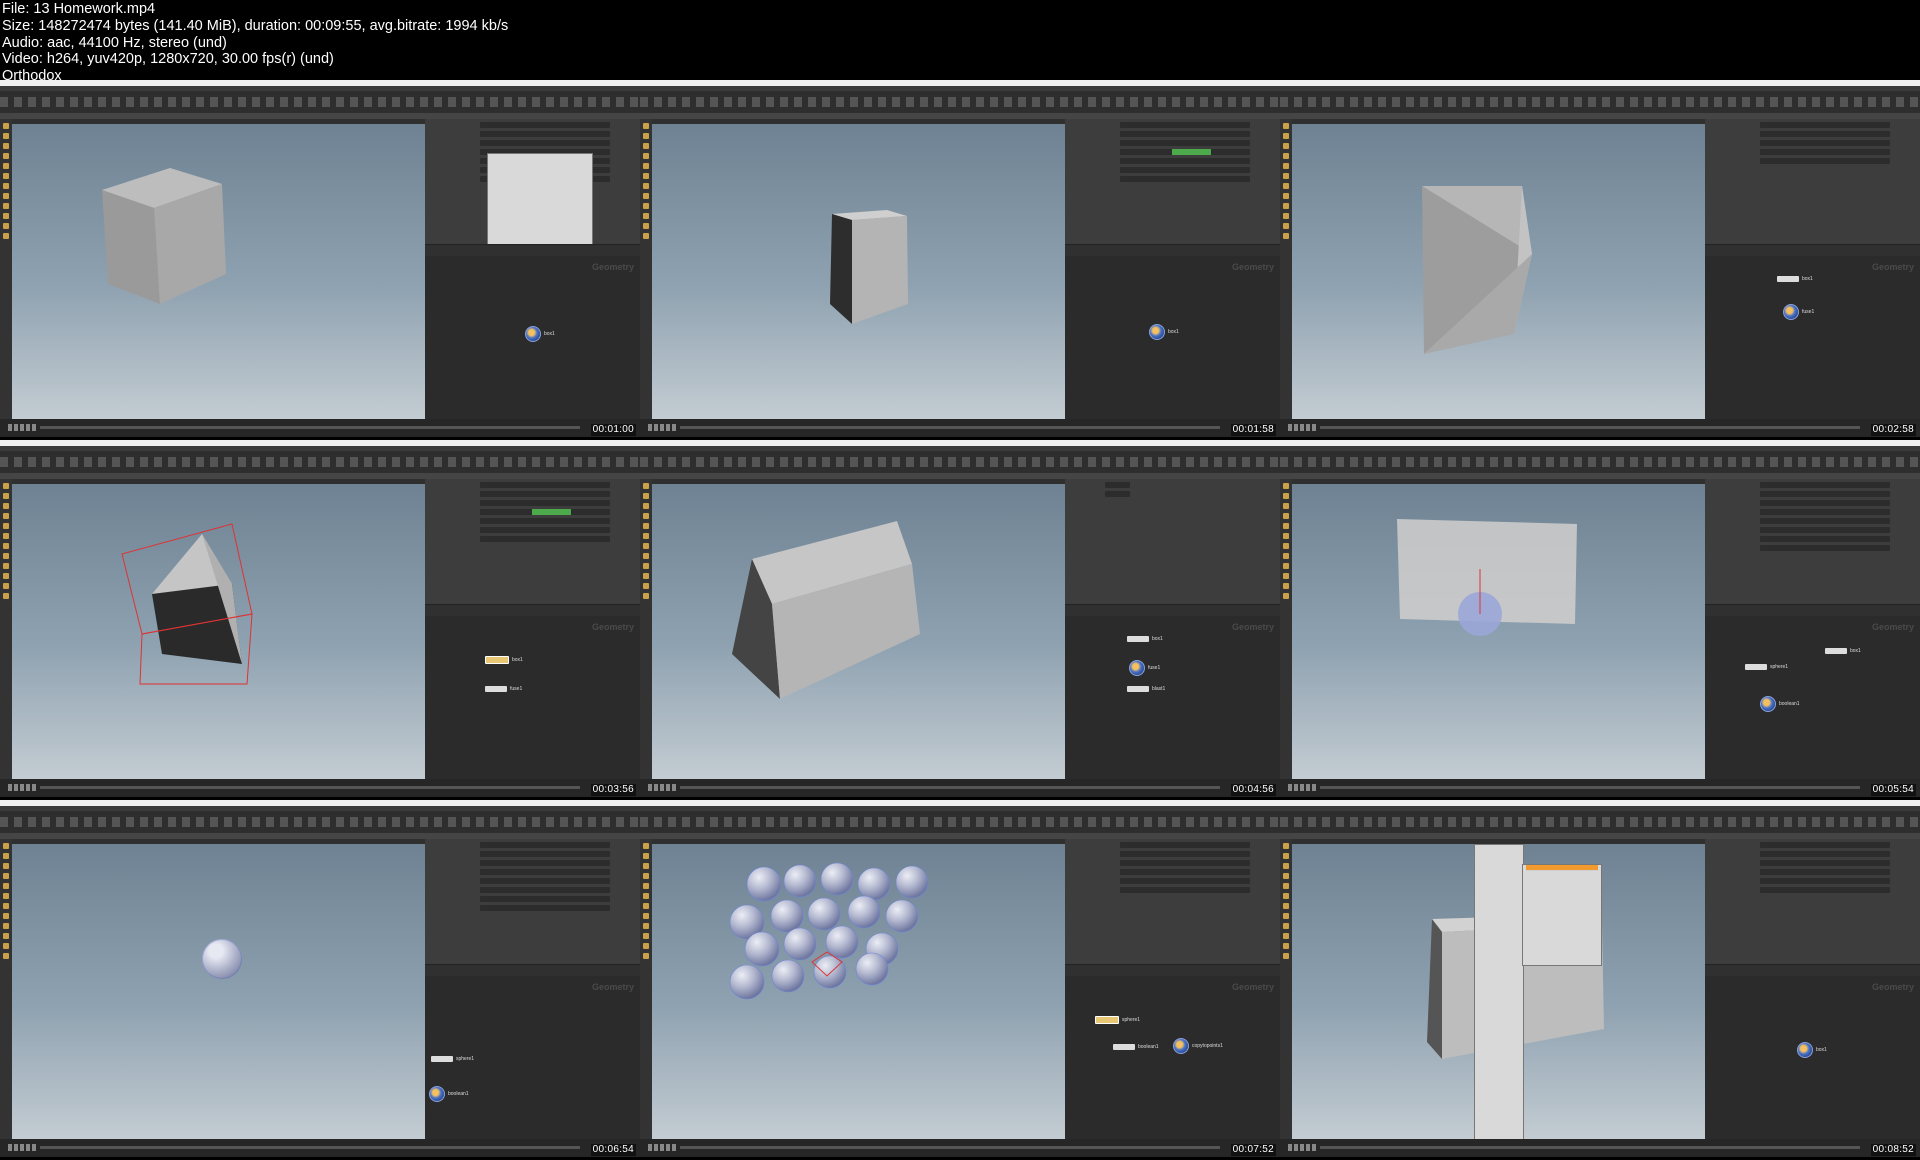 Image resolution: width=1920 pixels, height=1160 pixels. I want to click on tab-submenu, so click(1562, 915).